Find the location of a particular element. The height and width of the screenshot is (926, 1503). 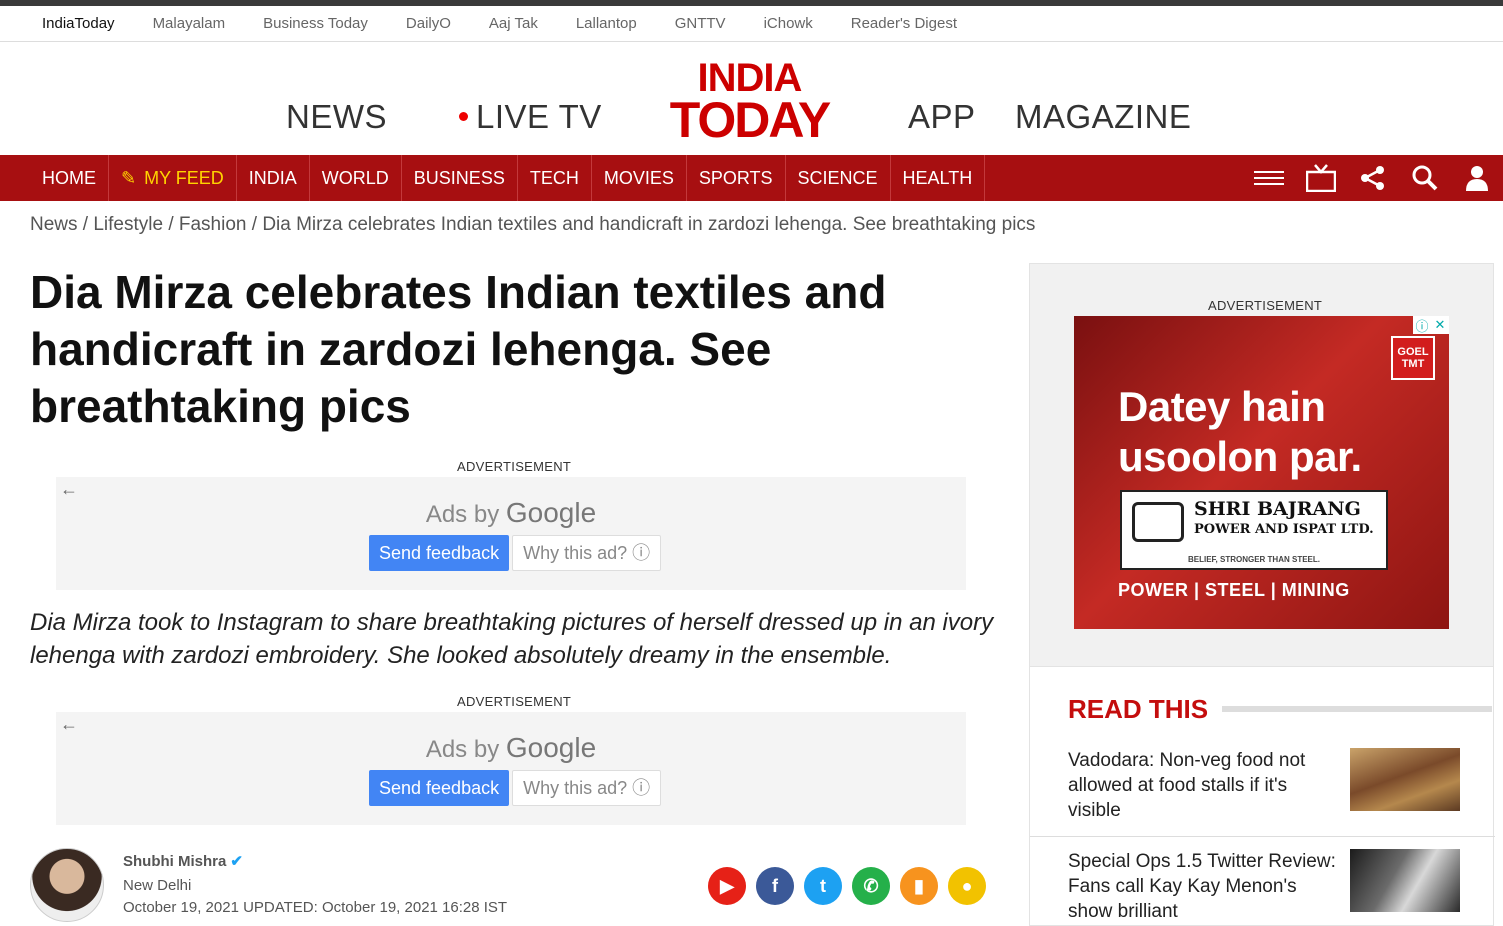

network-link-readers-digest: Reader's Digest is located at coordinates (904, 23).